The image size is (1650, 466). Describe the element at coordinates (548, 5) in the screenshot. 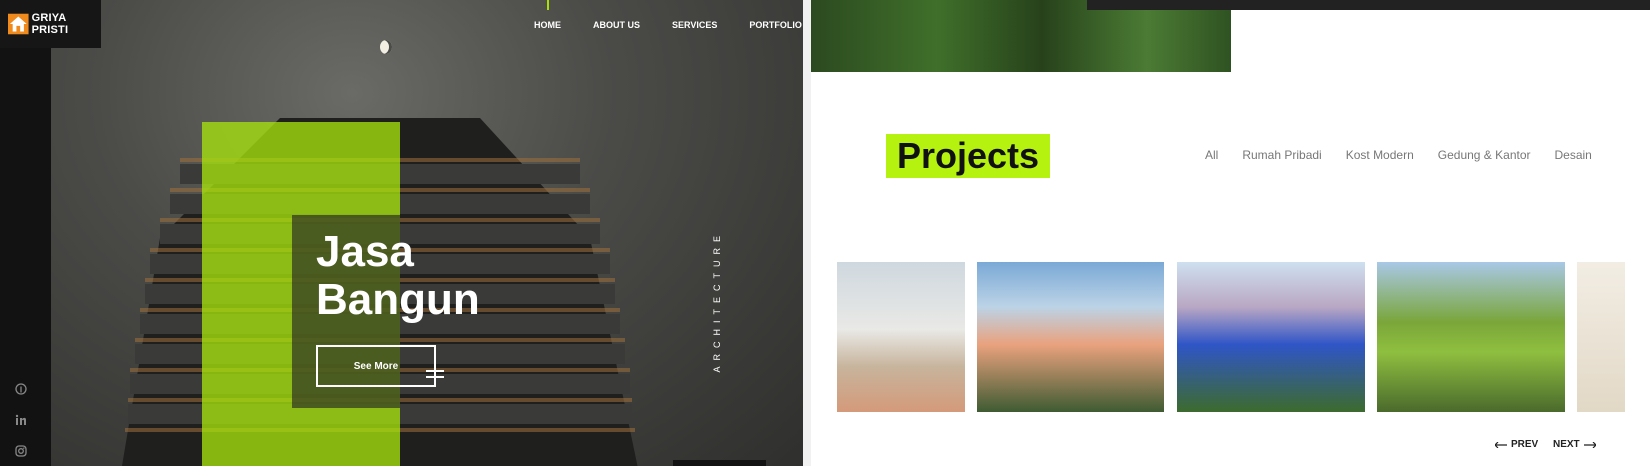

I see `nav-active-indicator` at that location.